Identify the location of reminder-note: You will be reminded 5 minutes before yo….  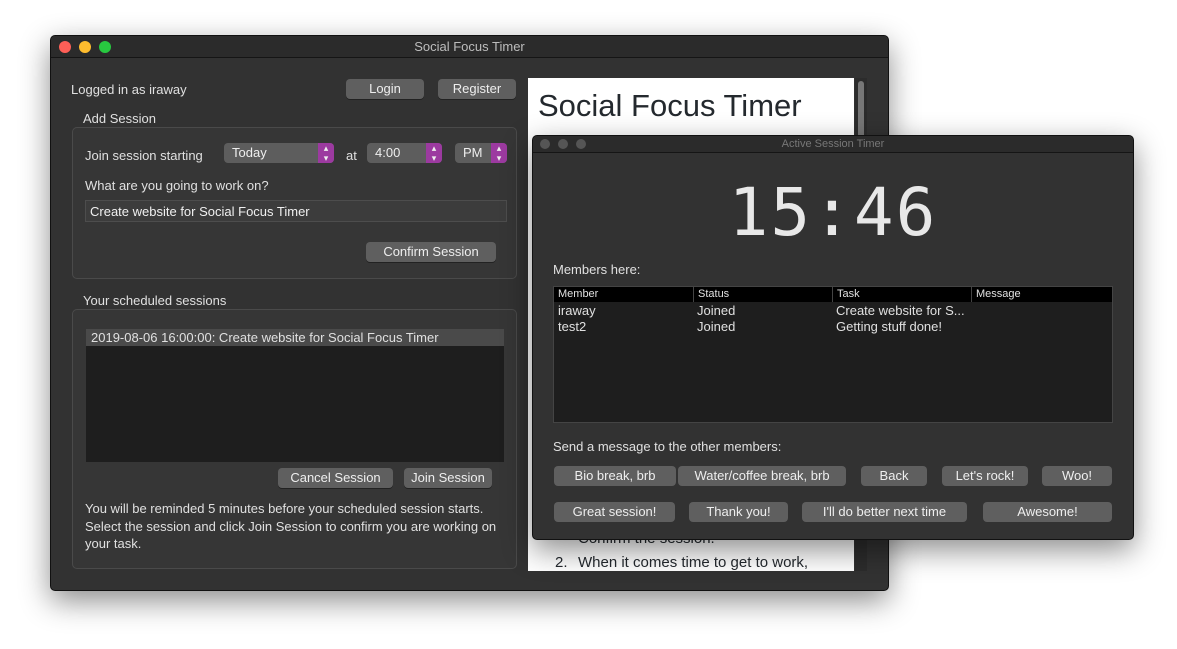
(291, 526).